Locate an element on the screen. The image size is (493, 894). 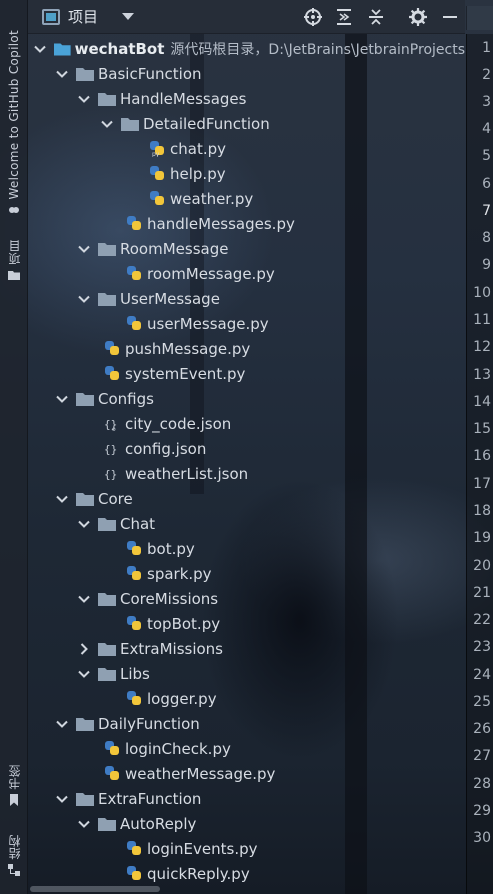
bookmarks-label: 书签 is located at coordinates (14, 777).